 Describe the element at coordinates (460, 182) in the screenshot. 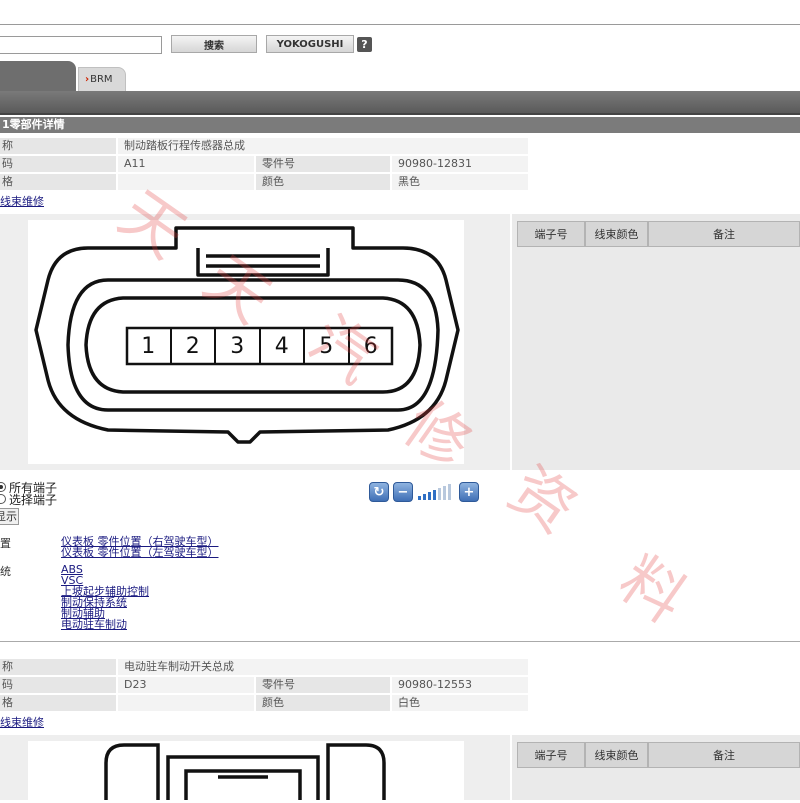

I see `color-value: 黑色` at that location.